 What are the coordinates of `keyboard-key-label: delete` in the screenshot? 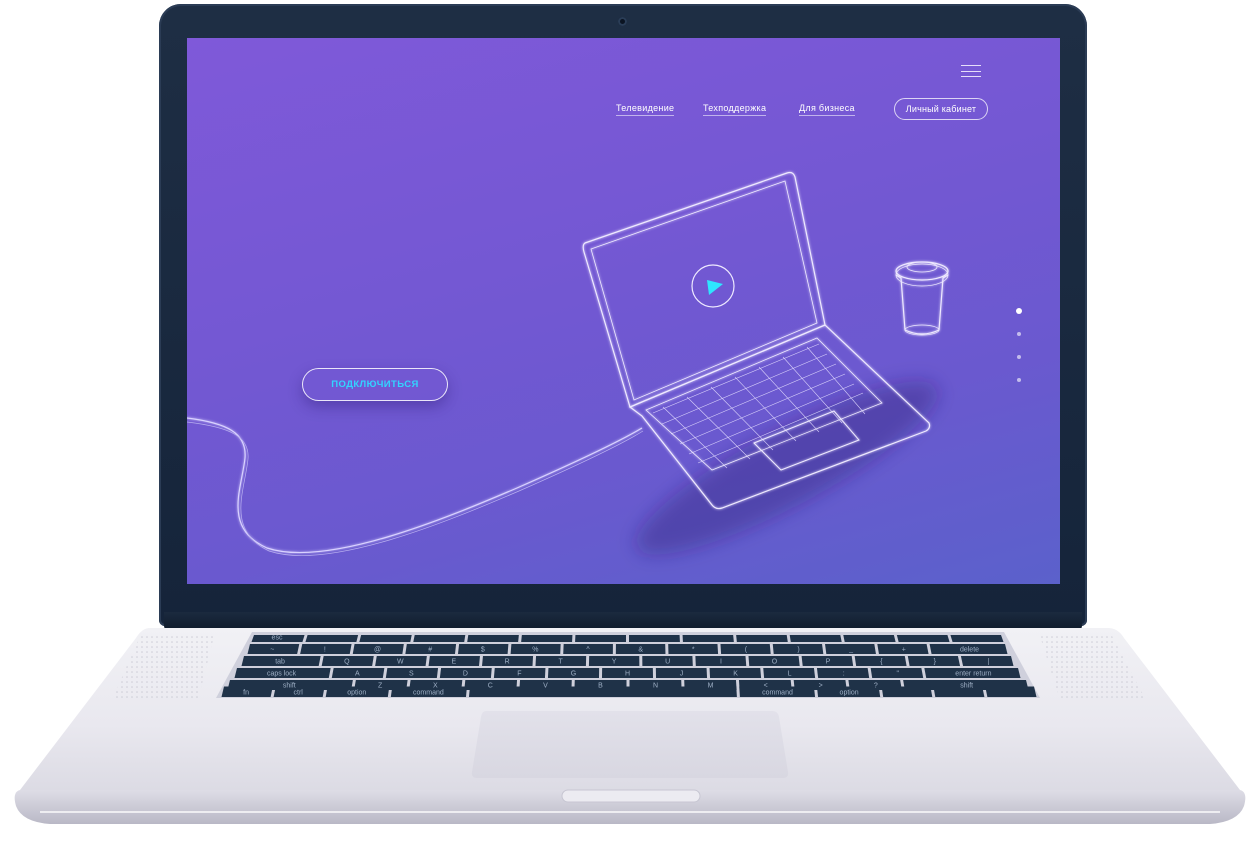 It's located at (969, 650).